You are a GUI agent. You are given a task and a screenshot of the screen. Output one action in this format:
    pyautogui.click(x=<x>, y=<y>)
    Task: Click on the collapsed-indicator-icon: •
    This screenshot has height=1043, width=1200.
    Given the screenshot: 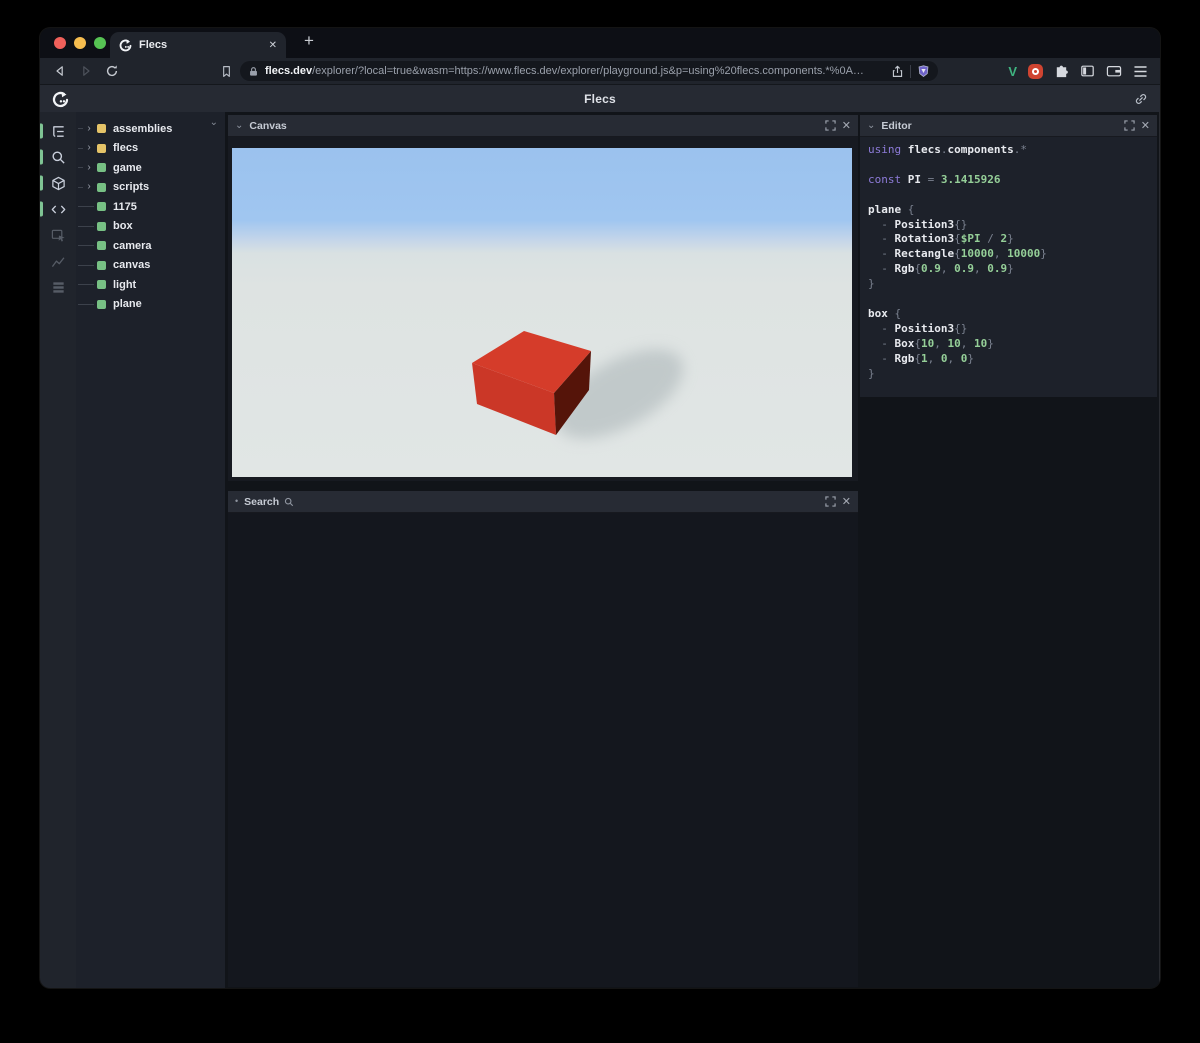 What is the action you would take?
    pyautogui.click(x=236, y=501)
    